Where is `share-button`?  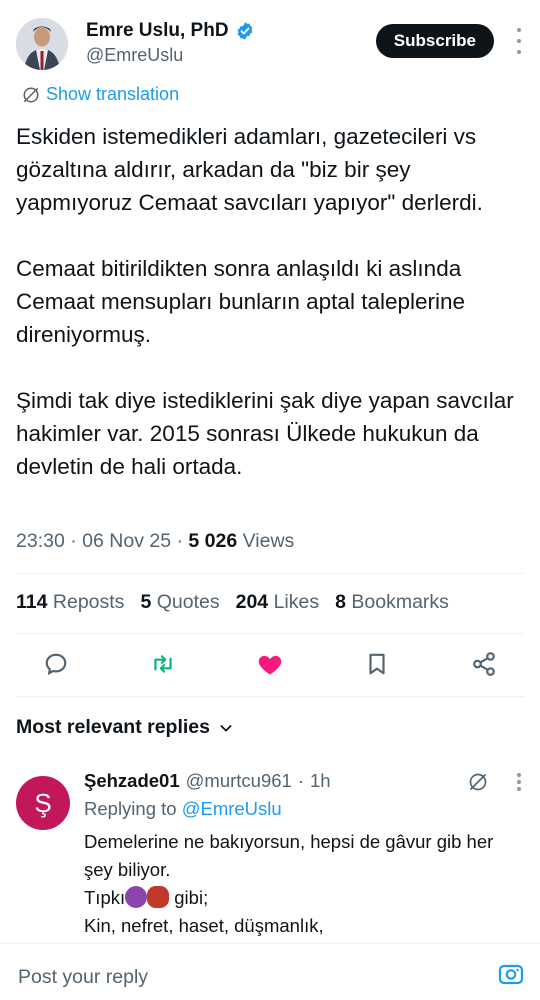 share-button is located at coordinates (484, 664).